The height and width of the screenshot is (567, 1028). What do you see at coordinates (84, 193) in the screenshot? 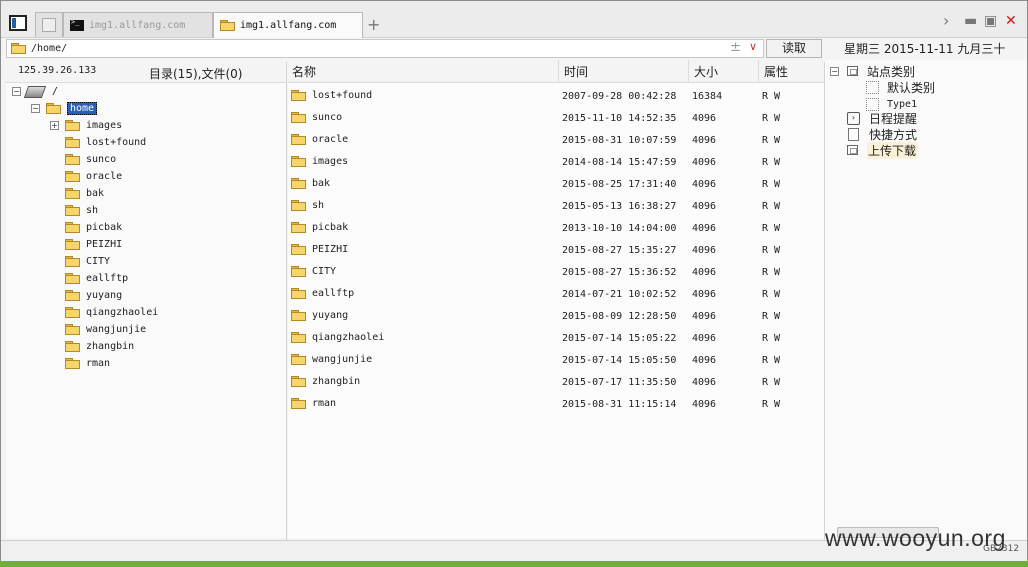
I see `tree-node-folder: bak` at bounding box center [84, 193].